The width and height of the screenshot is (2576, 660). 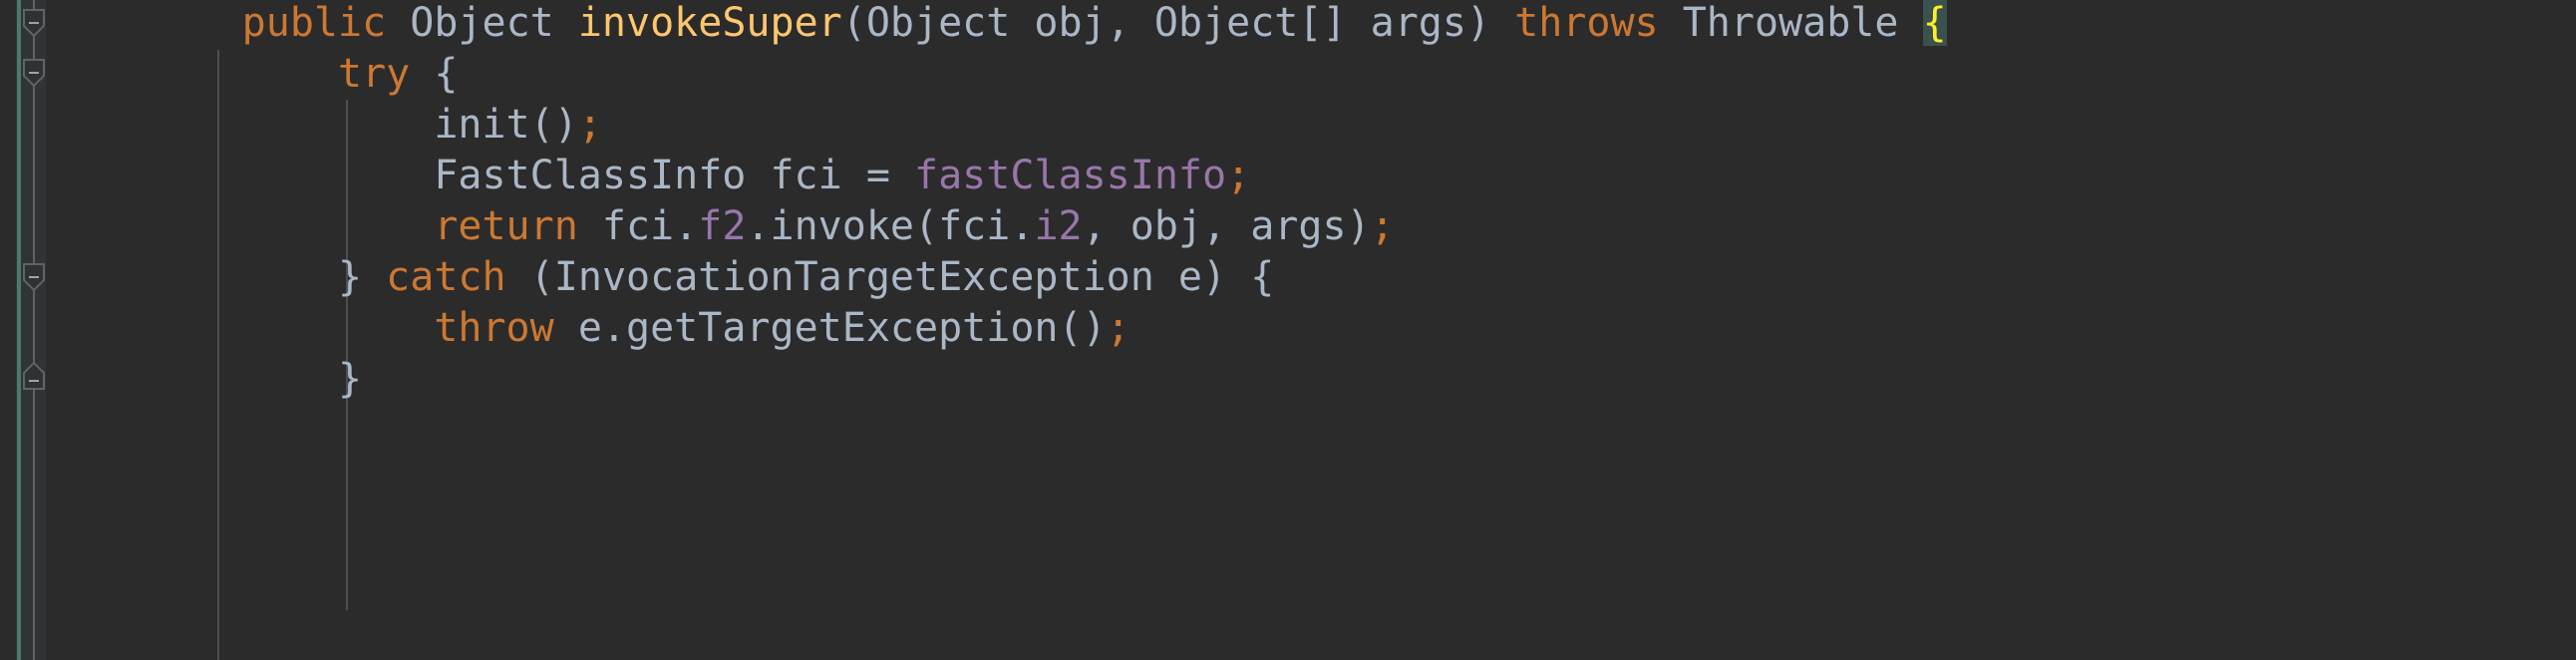 What do you see at coordinates (326, 125) in the screenshot?
I see `code-line-init-call: init();` at bounding box center [326, 125].